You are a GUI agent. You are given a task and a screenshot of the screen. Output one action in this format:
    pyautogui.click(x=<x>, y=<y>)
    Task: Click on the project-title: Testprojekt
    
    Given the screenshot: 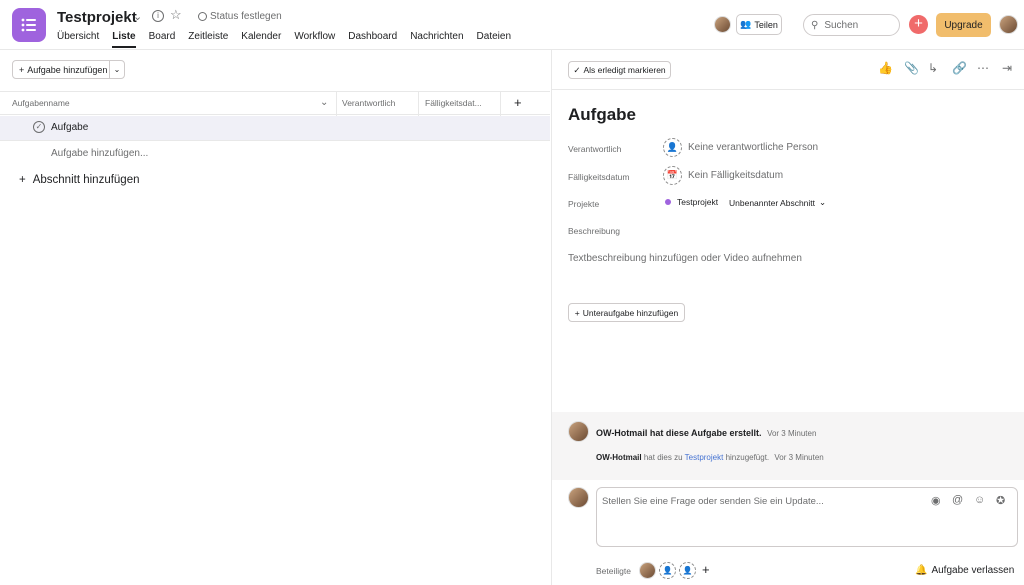 What is the action you would take?
    pyautogui.click(x=97, y=17)
    